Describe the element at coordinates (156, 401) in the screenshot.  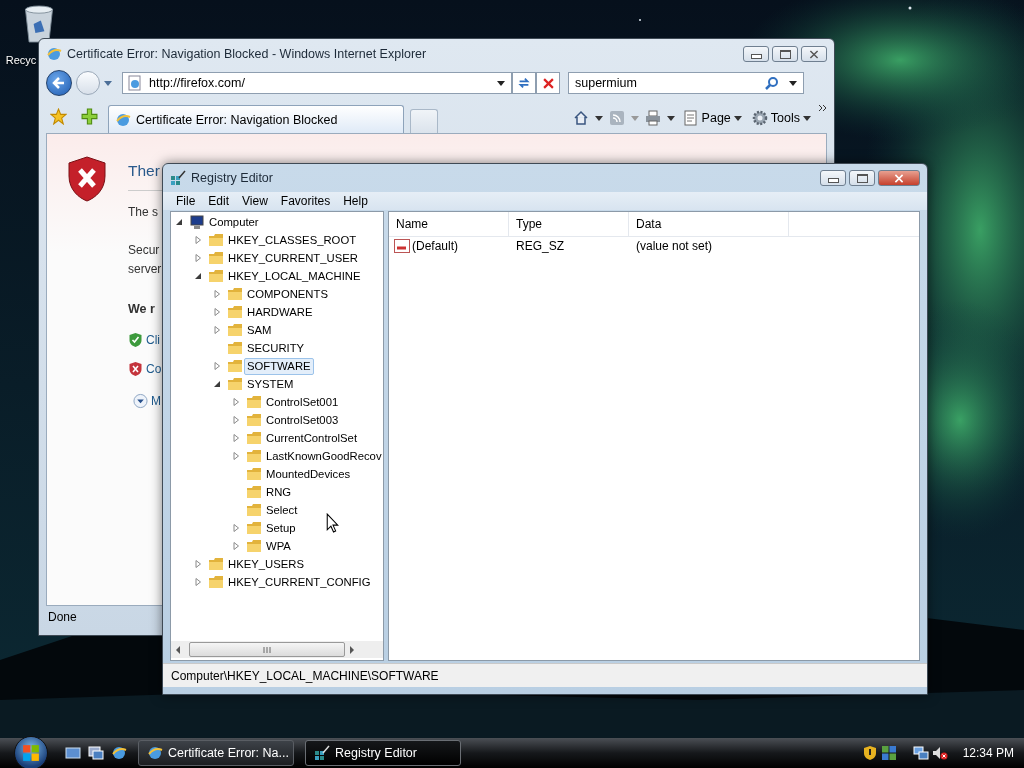
I see `more-information-link: M` at that location.